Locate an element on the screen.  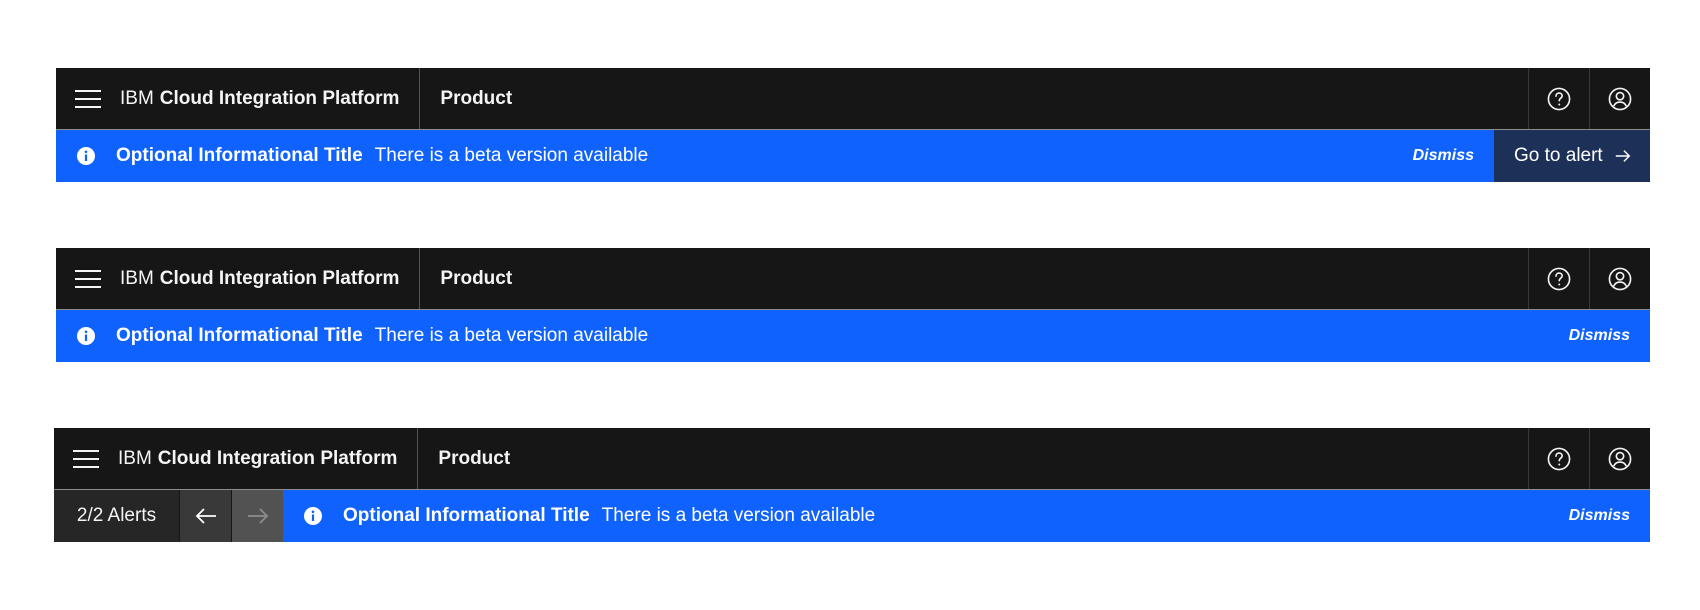
next-alert-button is located at coordinates (257, 516).